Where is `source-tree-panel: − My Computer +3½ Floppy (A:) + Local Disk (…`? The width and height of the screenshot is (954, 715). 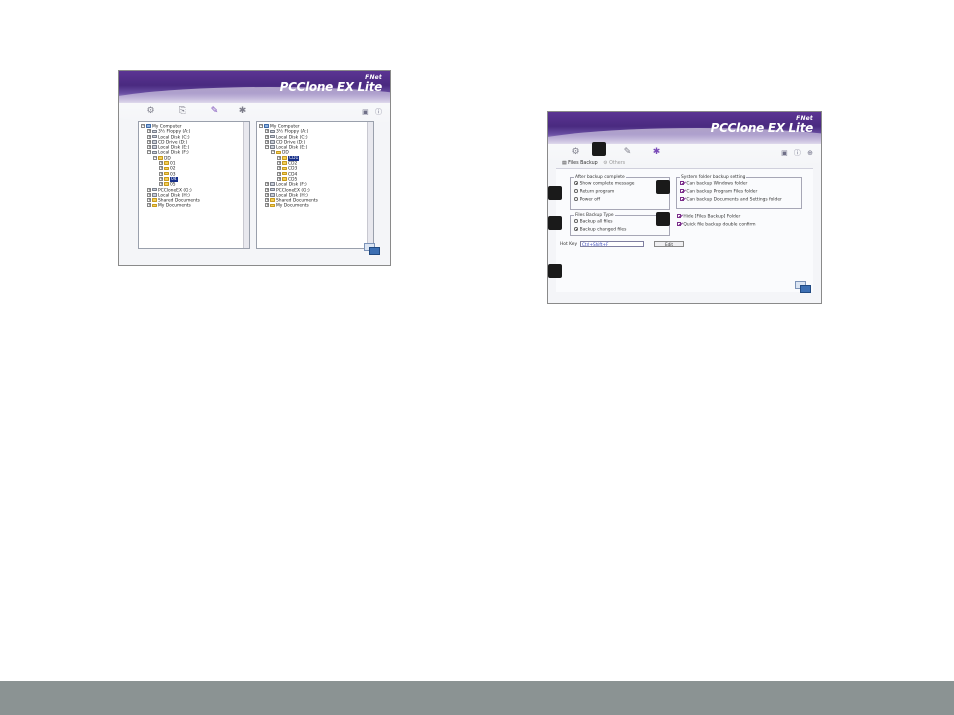
source-tree-panel: − My Computer +3½ Floppy (A:) + Local Disk (… is located at coordinates (194, 185).